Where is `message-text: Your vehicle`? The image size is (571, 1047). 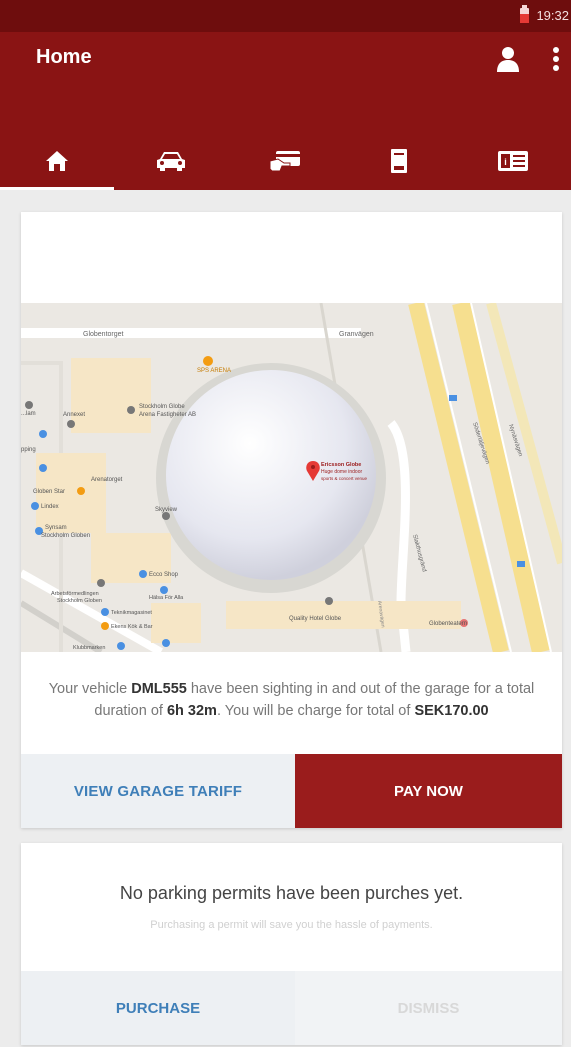
message-text: Your vehicle is located at coordinates (90, 689).